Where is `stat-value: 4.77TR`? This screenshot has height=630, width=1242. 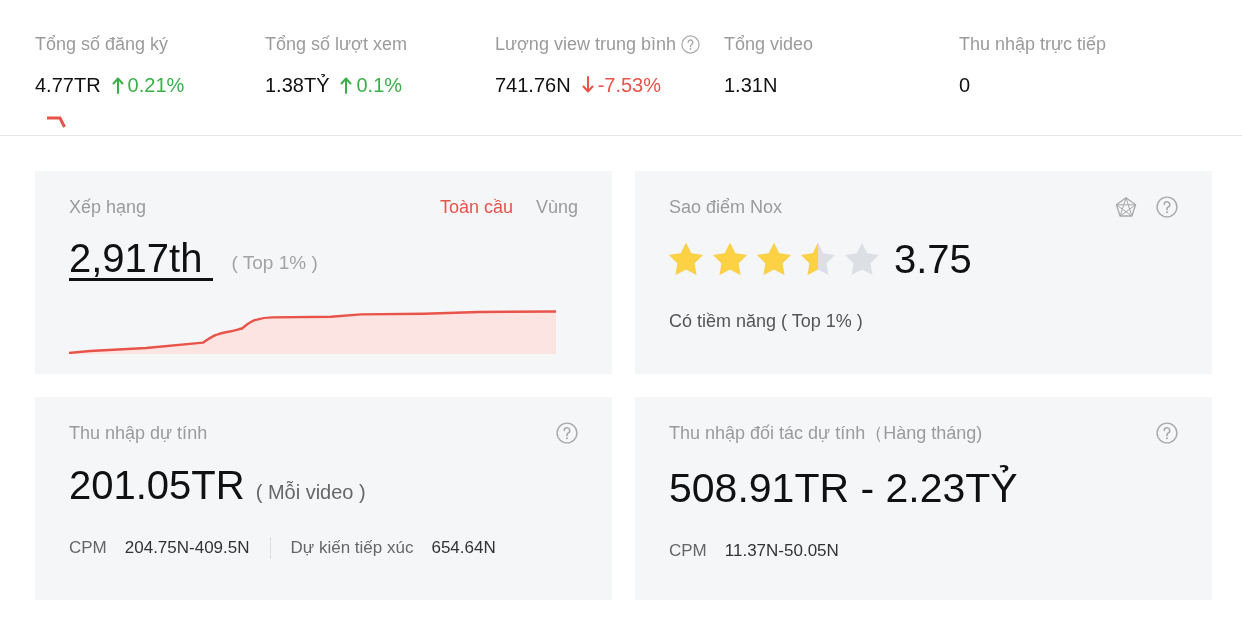 stat-value: 4.77TR is located at coordinates (68, 85).